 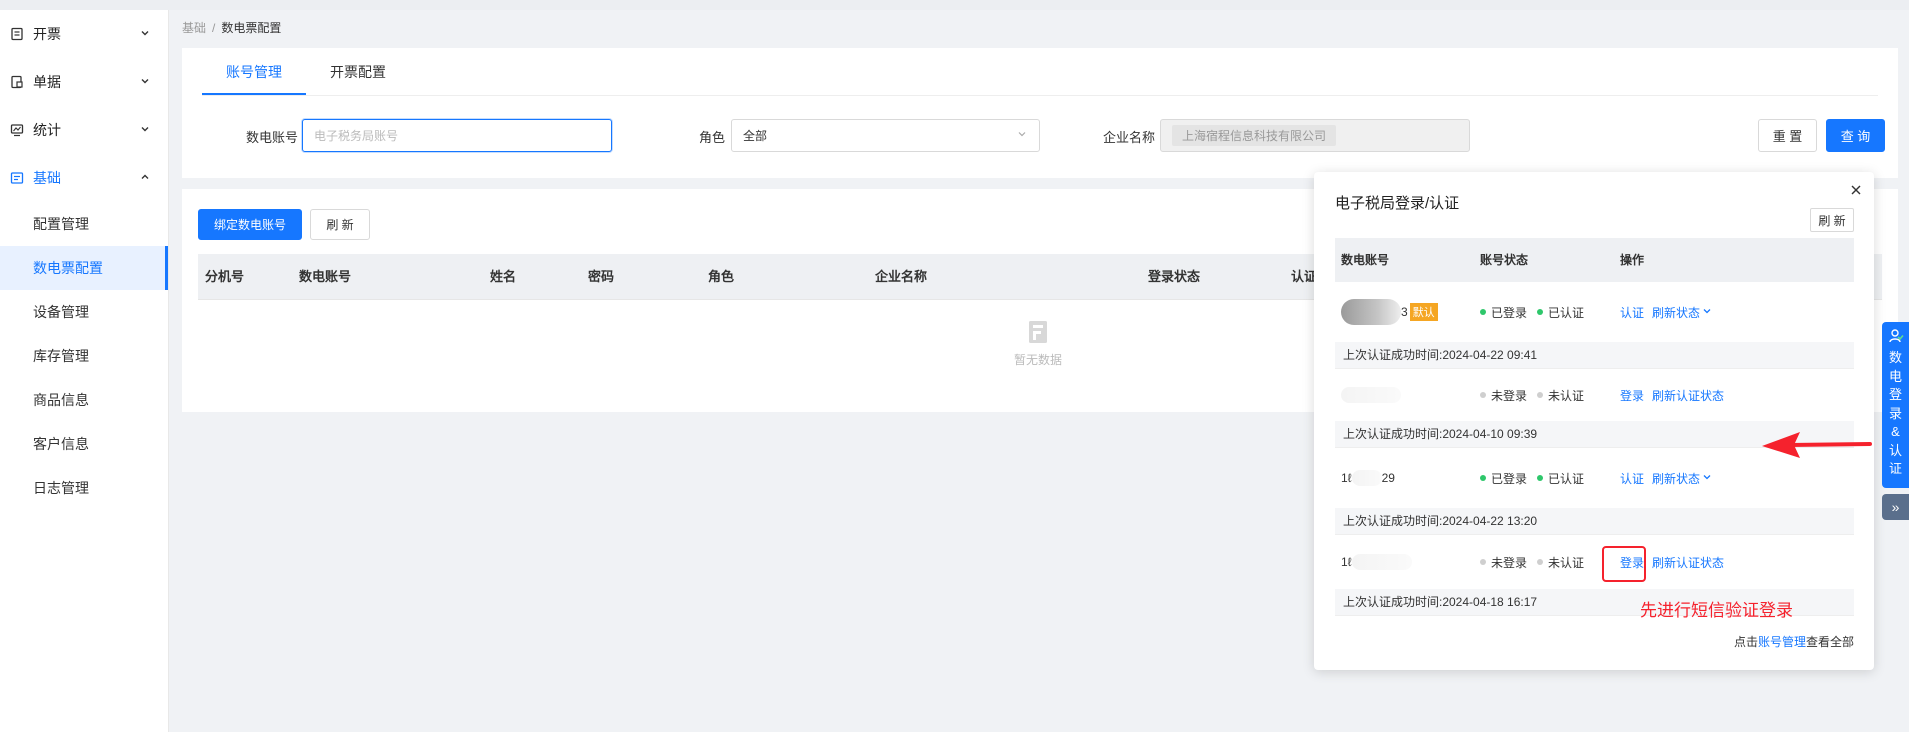 I want to click on role-value: 全部, so click(x=755, y=136).